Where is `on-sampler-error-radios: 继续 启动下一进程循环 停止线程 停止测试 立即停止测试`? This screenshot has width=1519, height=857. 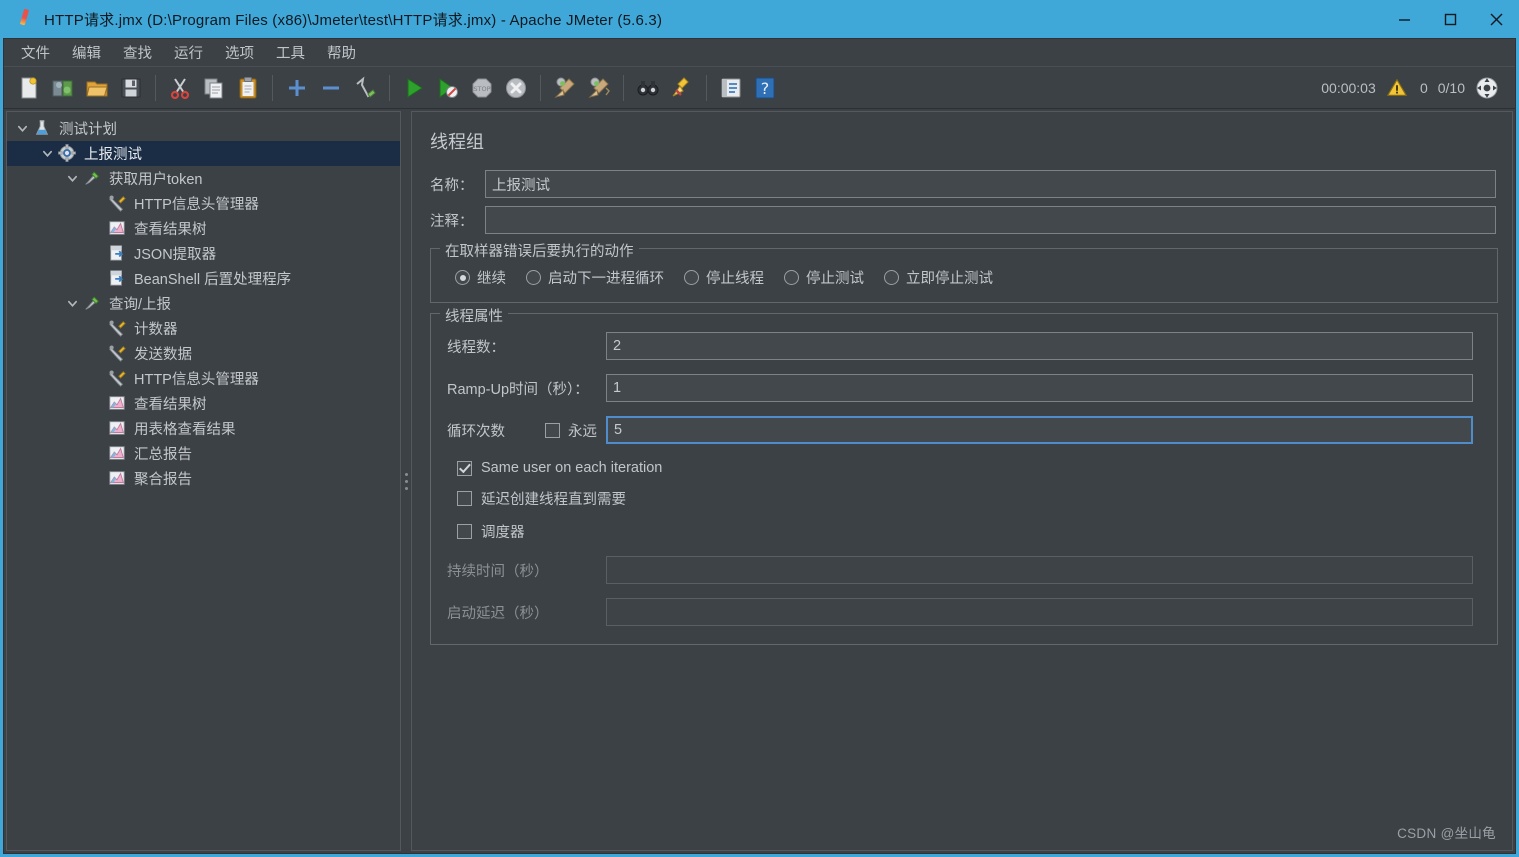 on-sampler-error-radios: 继续 启动下一进程循环 停止线程 停止测试 立即停止测试 is located at coordinates (964, 277).